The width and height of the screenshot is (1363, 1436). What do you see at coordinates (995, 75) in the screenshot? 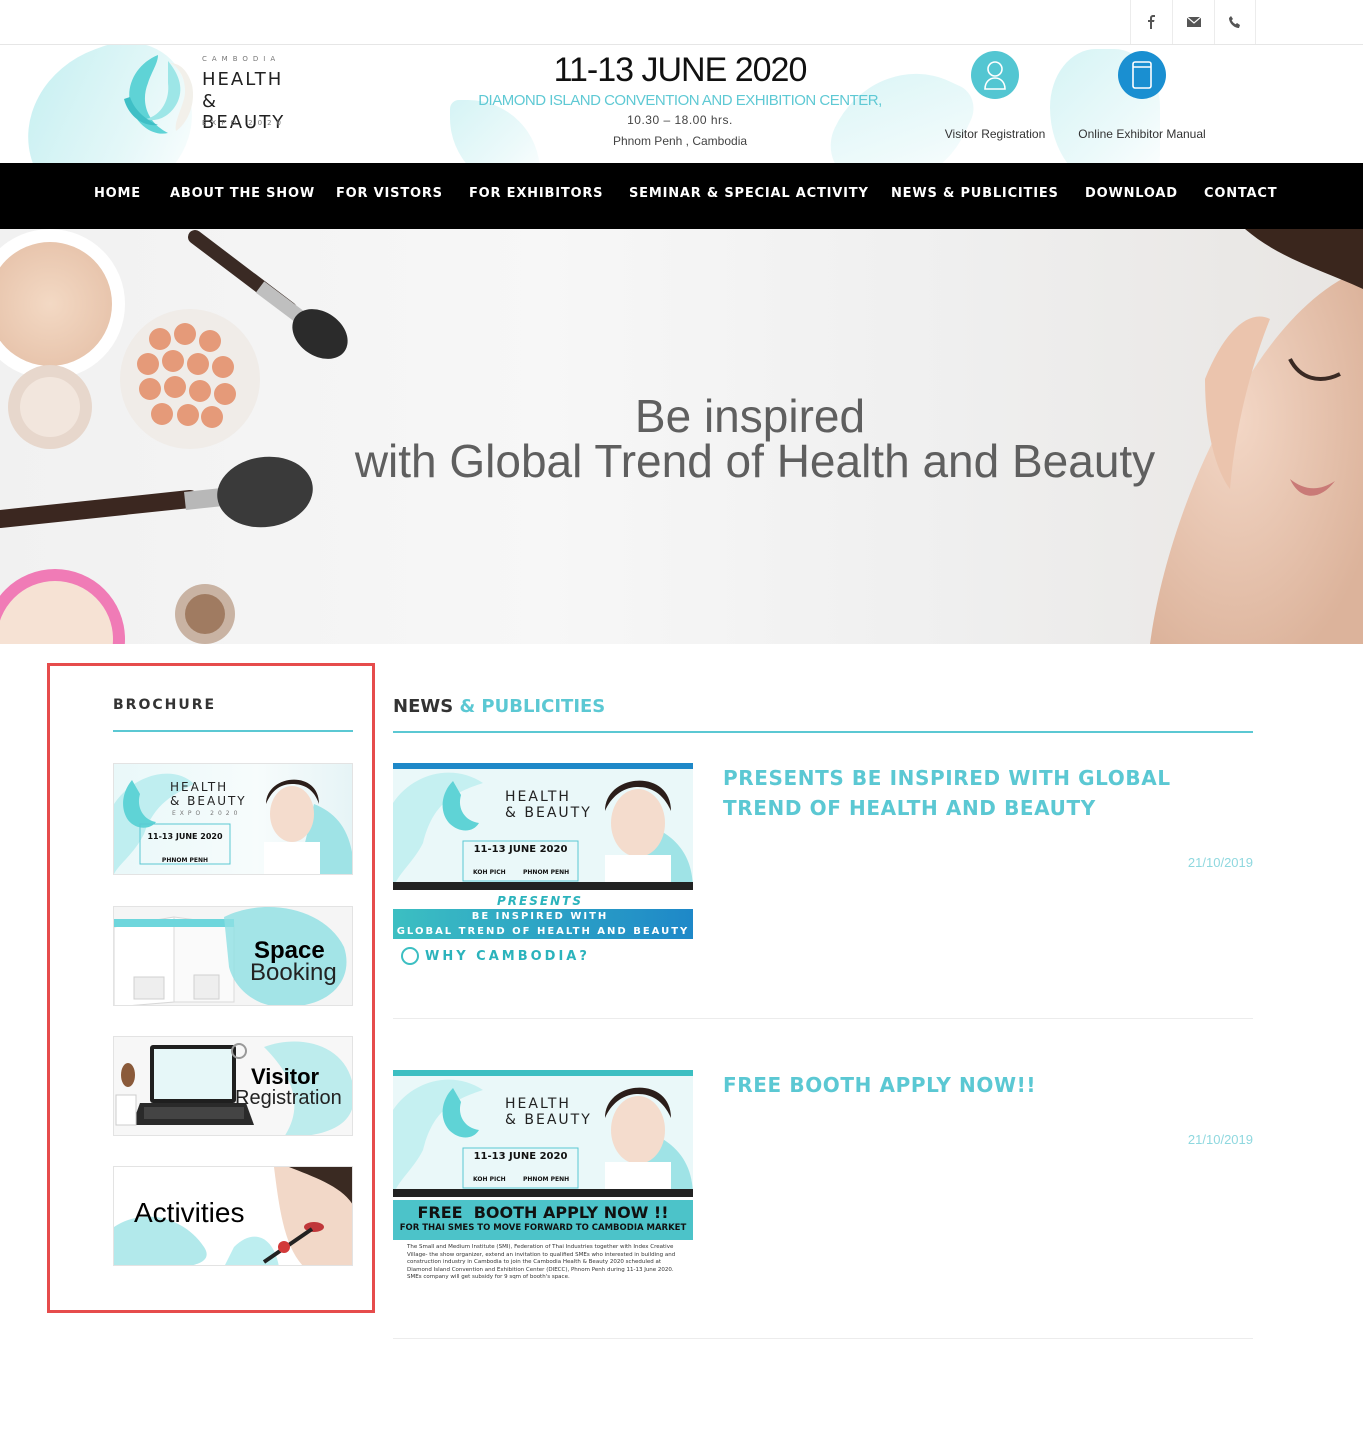
I see `user-icon` at bounding box center [995, 75].